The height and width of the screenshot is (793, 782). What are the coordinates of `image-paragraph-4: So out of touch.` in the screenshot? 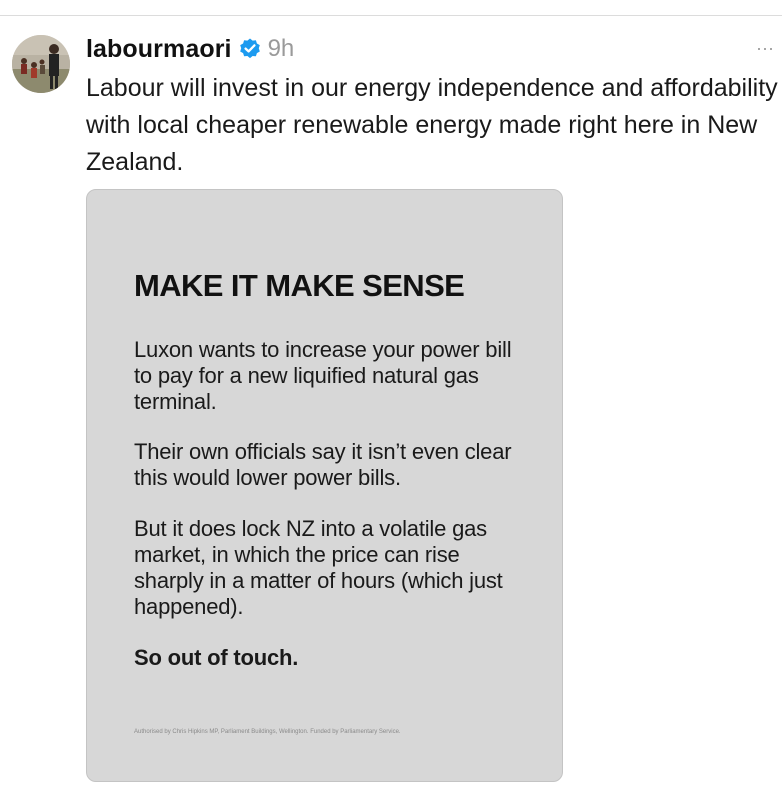 It's located at (216, 657).